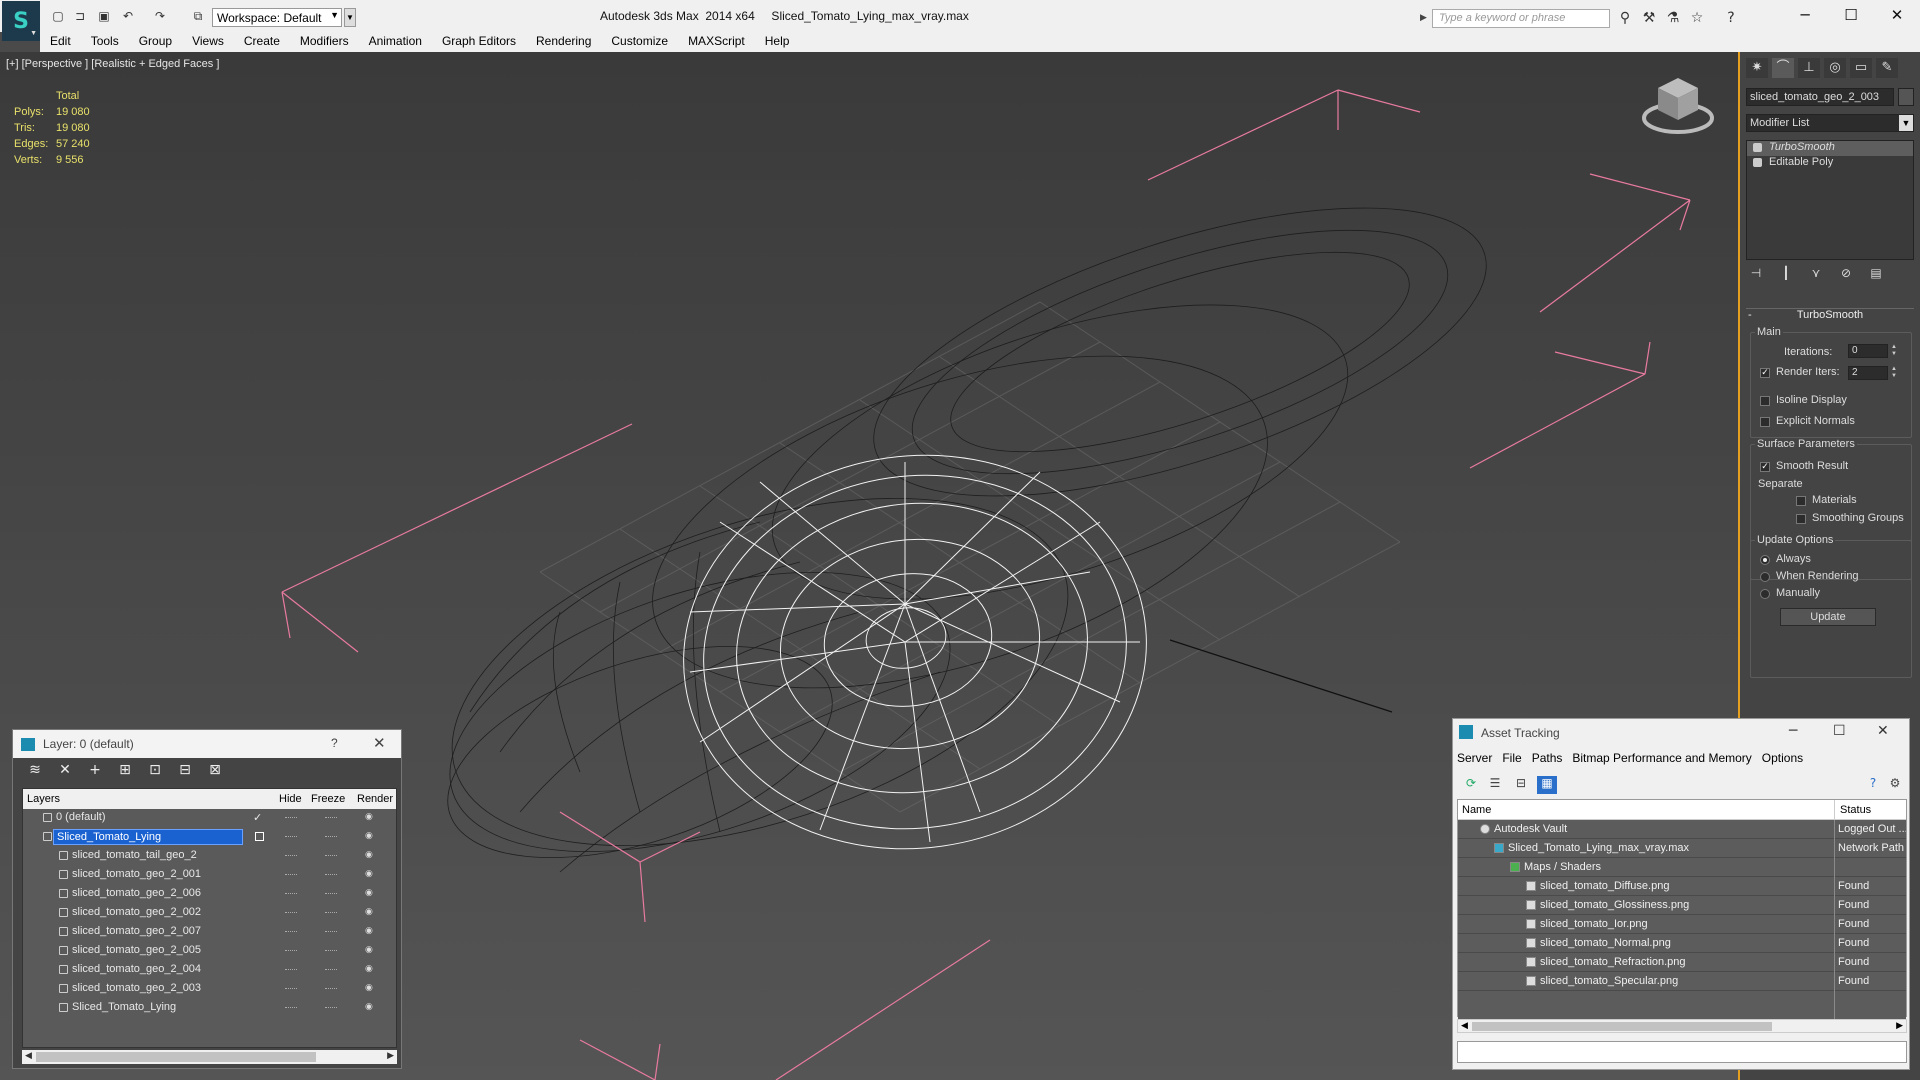 The image size is (1920, 1080). What do you see at coordinates (128, 16) in the screenshot?
I see `undo-icon: ↶` at bounding box center [128, 16].